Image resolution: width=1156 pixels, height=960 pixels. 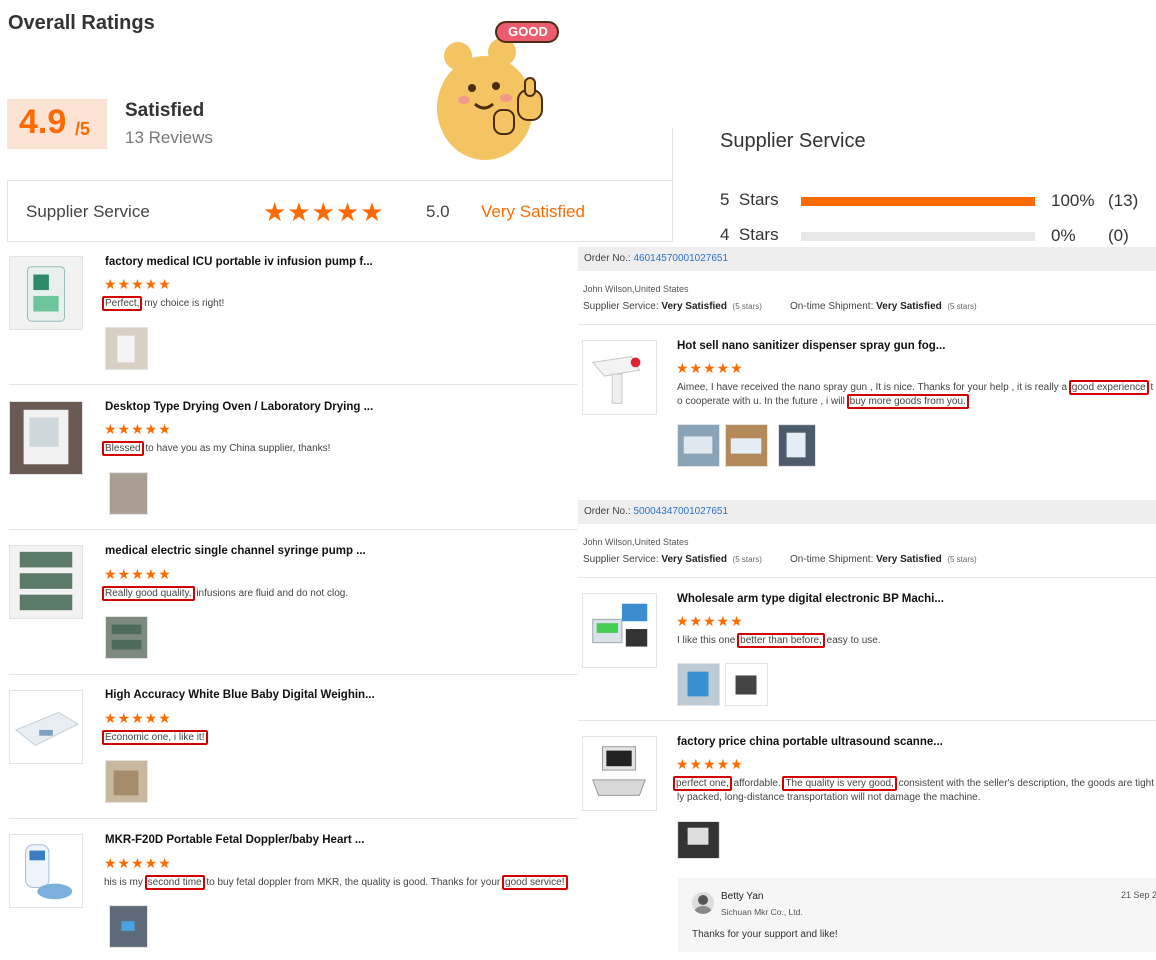 What do you see at coordinates (271, 593) in the screenshot?
I see `review-rest: infusions are fluid and do not clog.` at bounding box center [271, 593].